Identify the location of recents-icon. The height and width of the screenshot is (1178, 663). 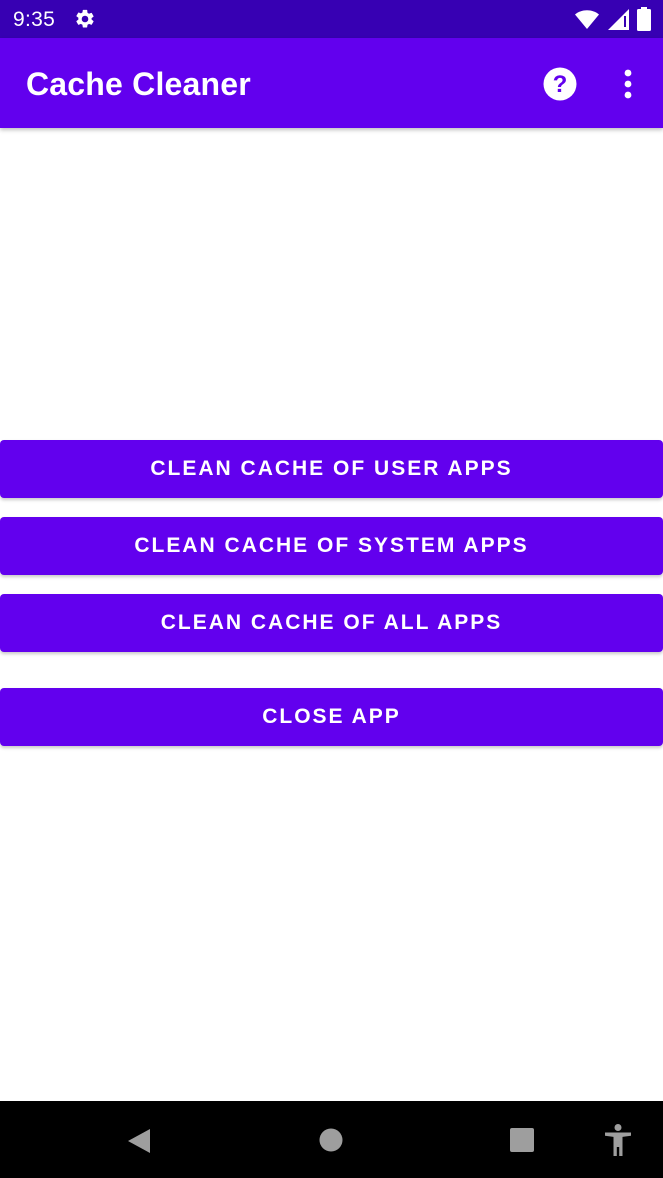
(522, 1140).